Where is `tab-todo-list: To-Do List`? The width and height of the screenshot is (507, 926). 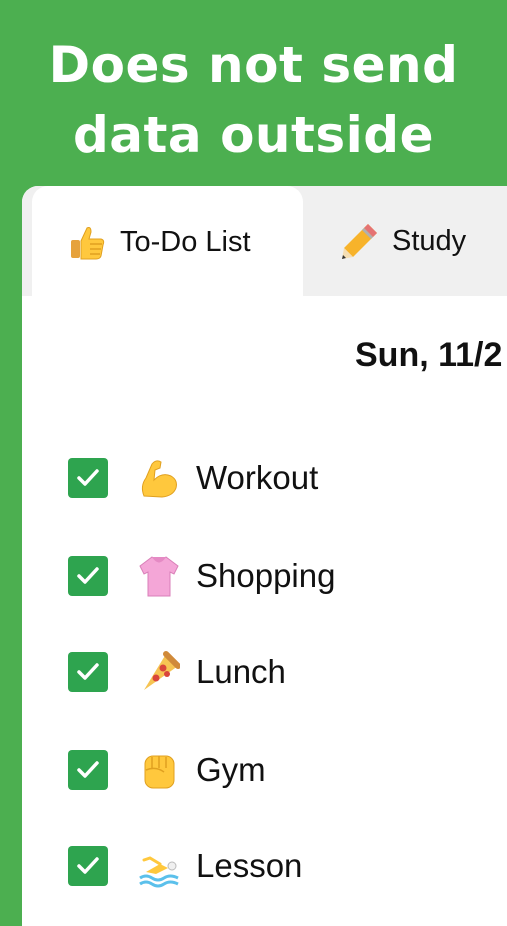
tab-todo-list: To-Do List is located at coordinates (167, 242).